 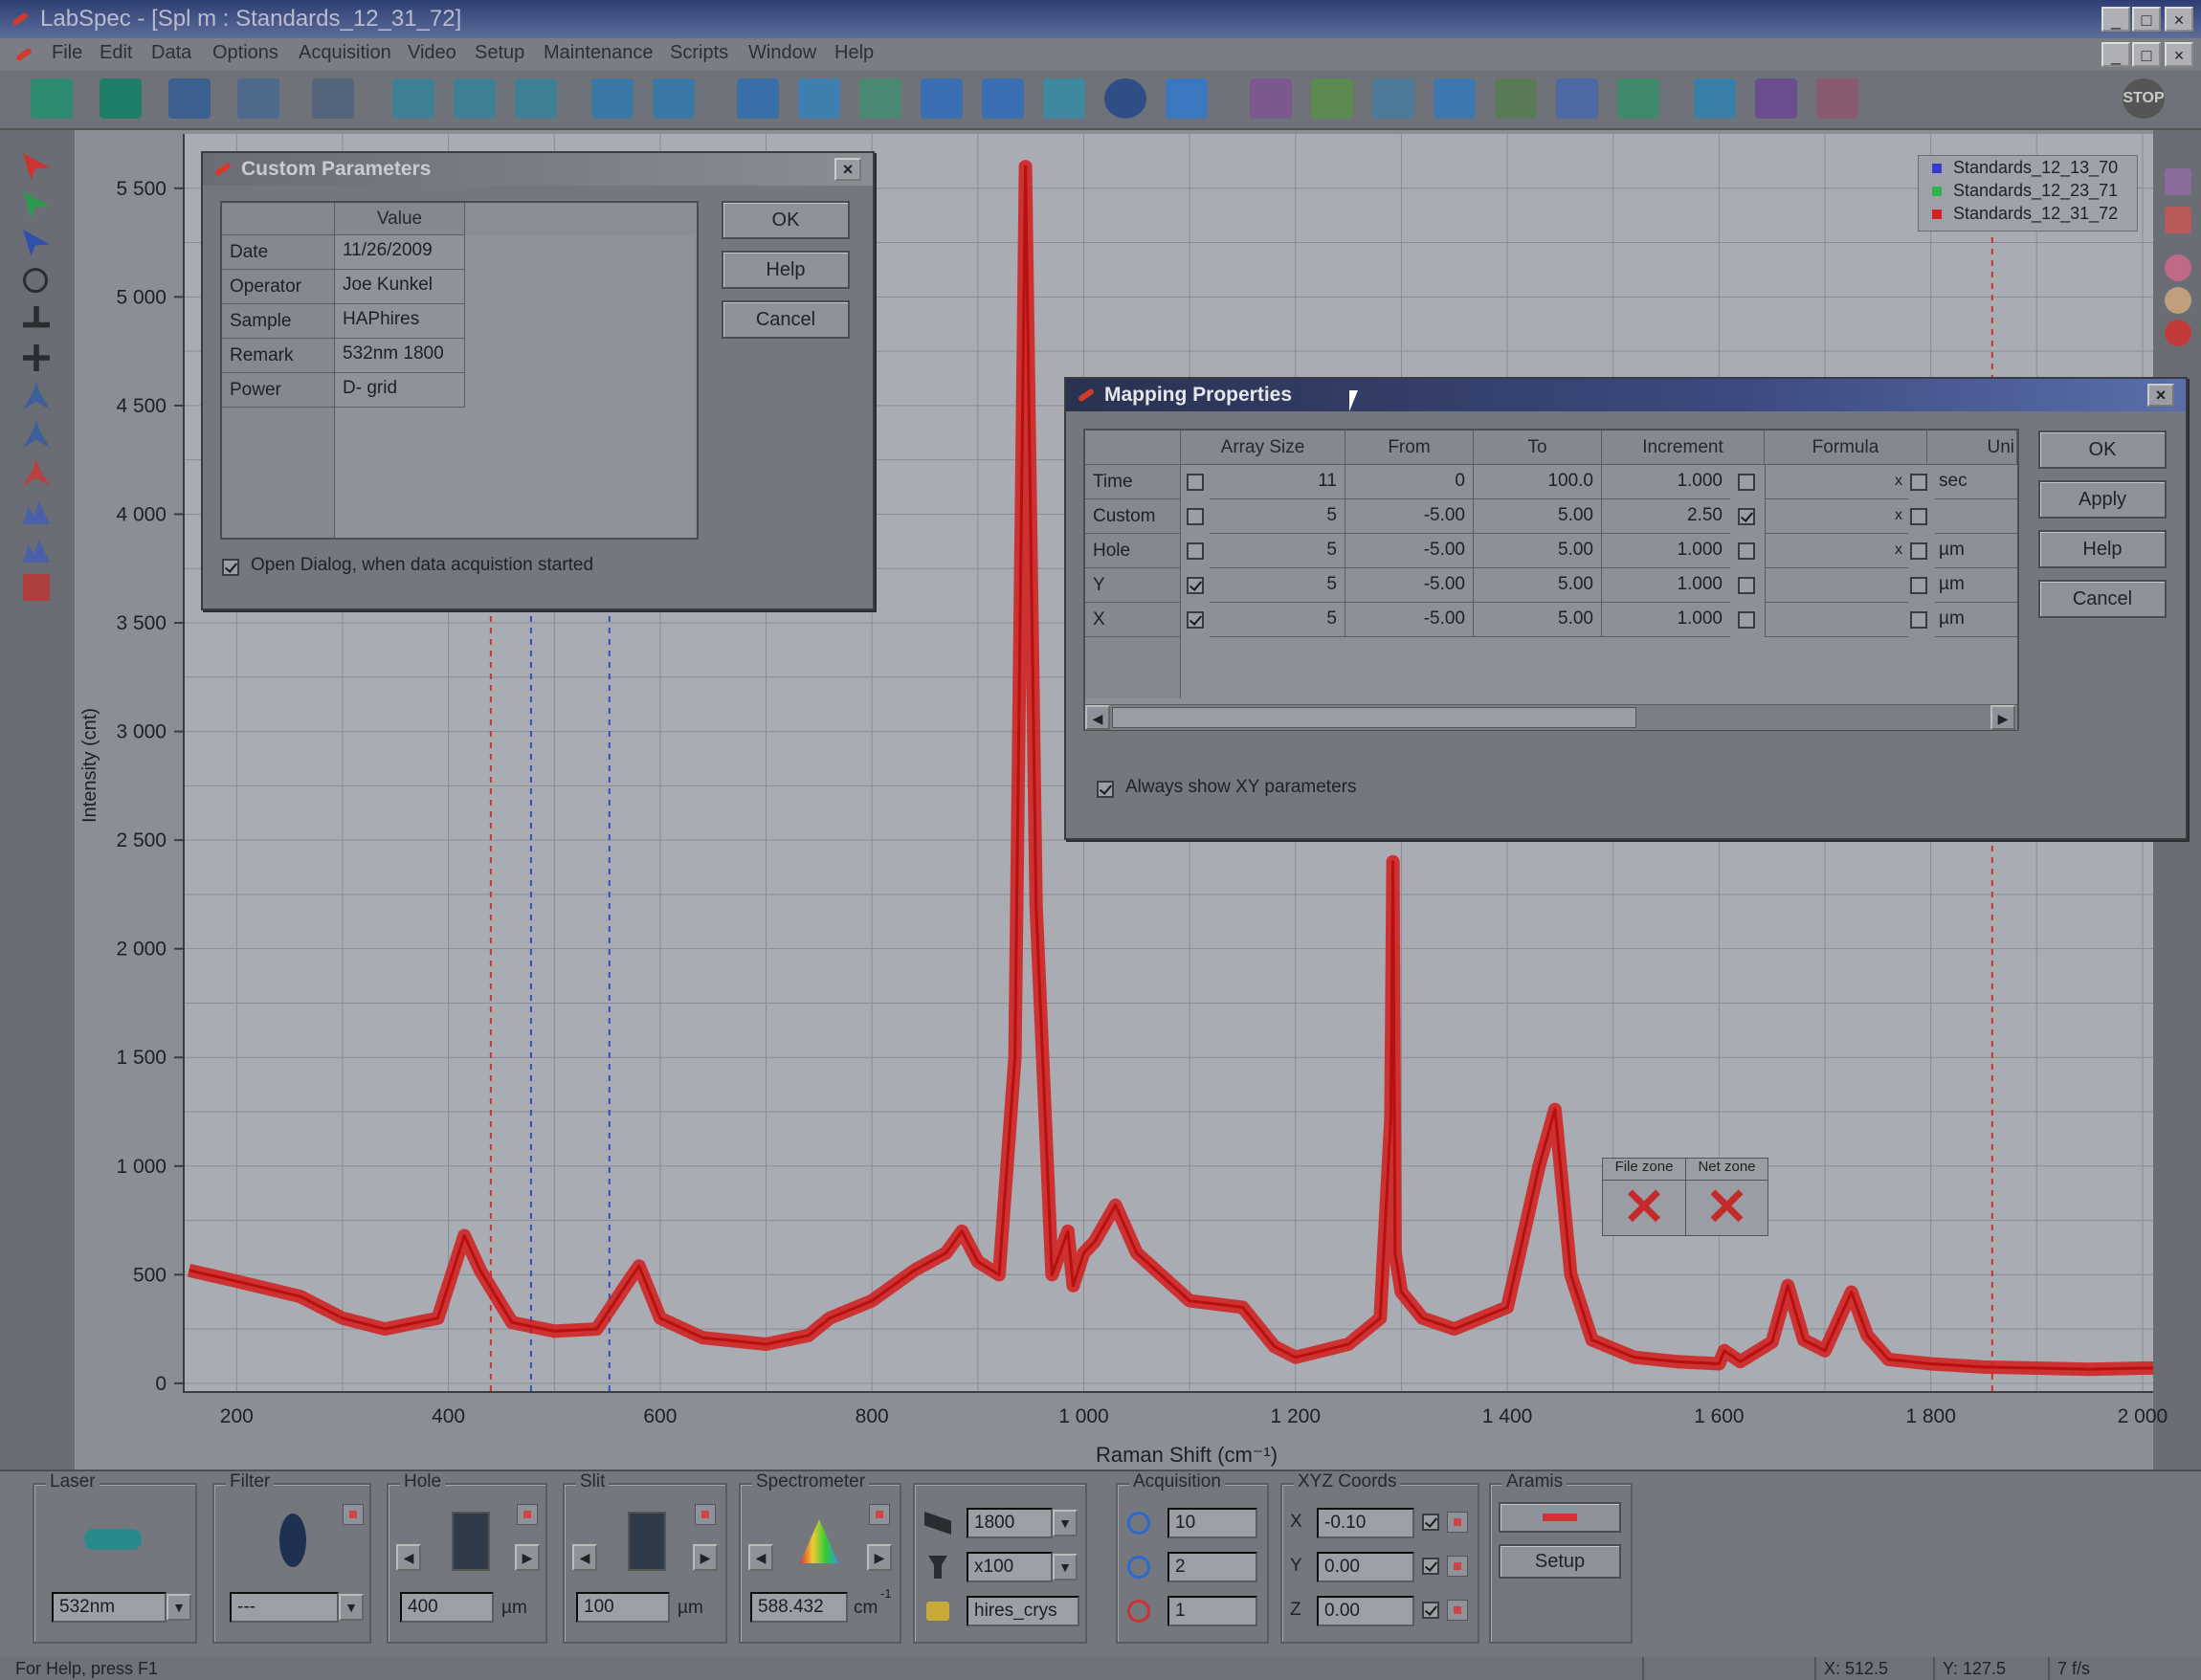 What do you see at coordinates (706, 1514) in the screenshot?
I see `slit-lock-icon` at bounding box center [706, 1514].